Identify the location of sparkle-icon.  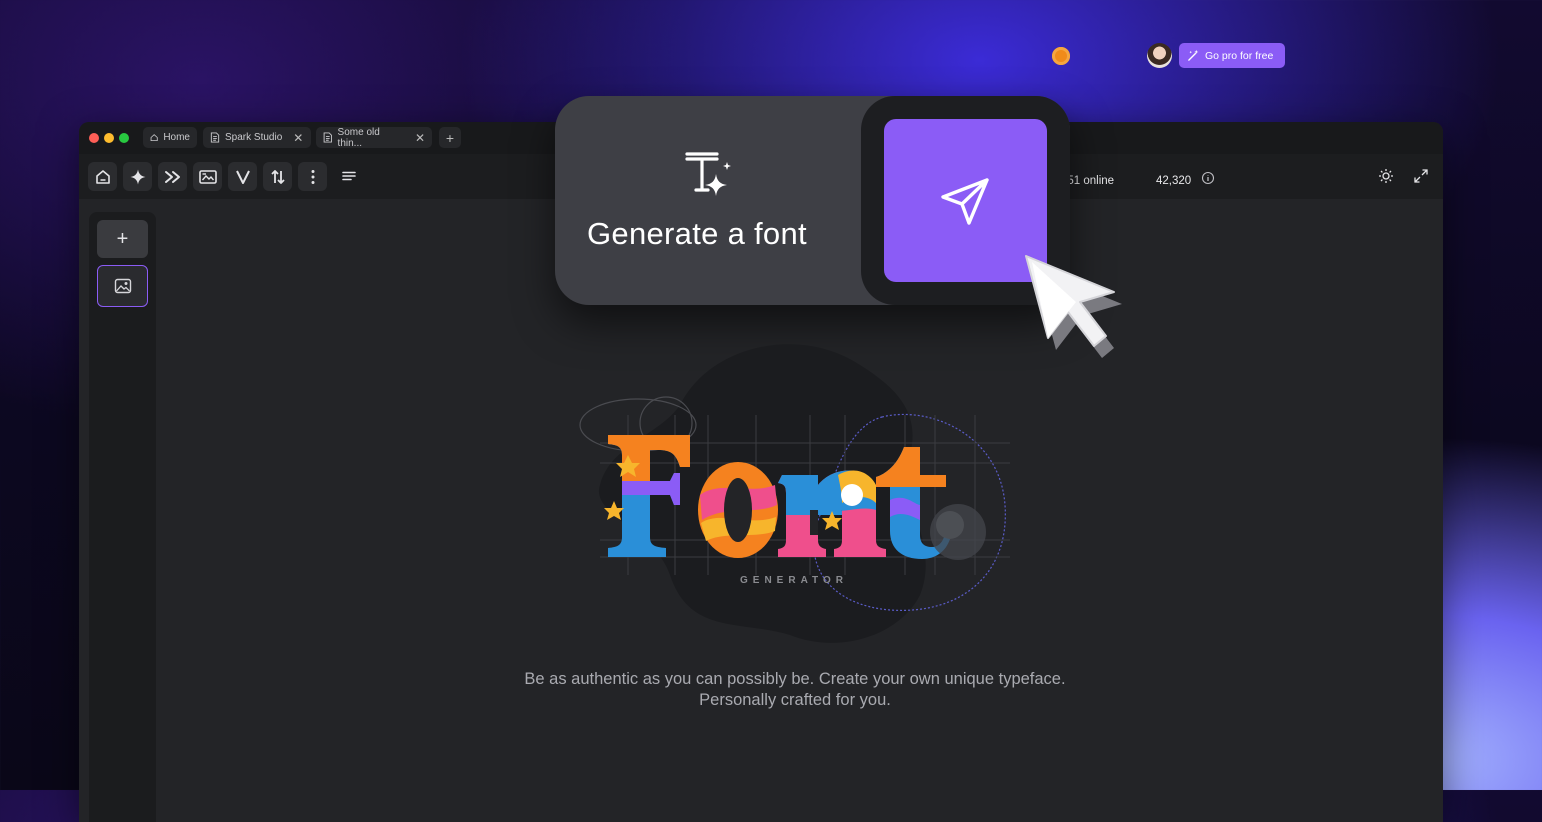
(137, 176).